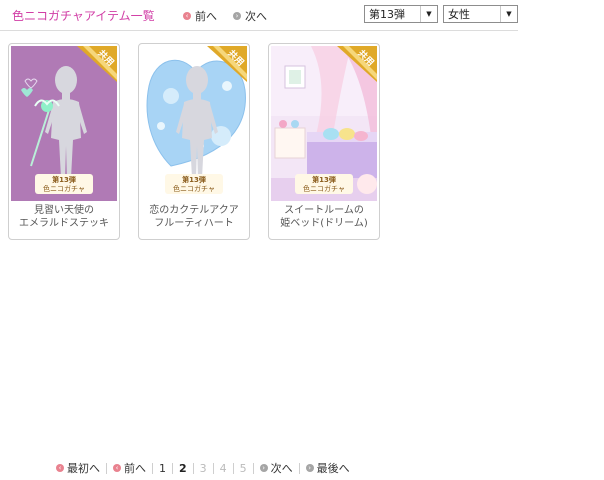  Describe the element at coordinates (309, 468) in the screenshot. I see `last-arrow-icon: ›` at that location.